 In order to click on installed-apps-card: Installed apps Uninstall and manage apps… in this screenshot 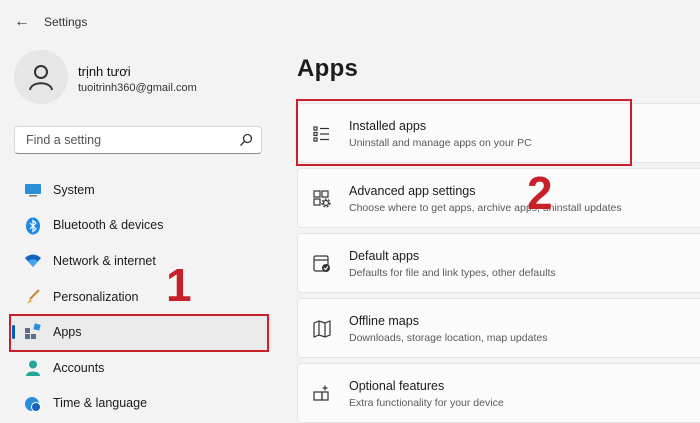, I will do `click(498, 133)`.